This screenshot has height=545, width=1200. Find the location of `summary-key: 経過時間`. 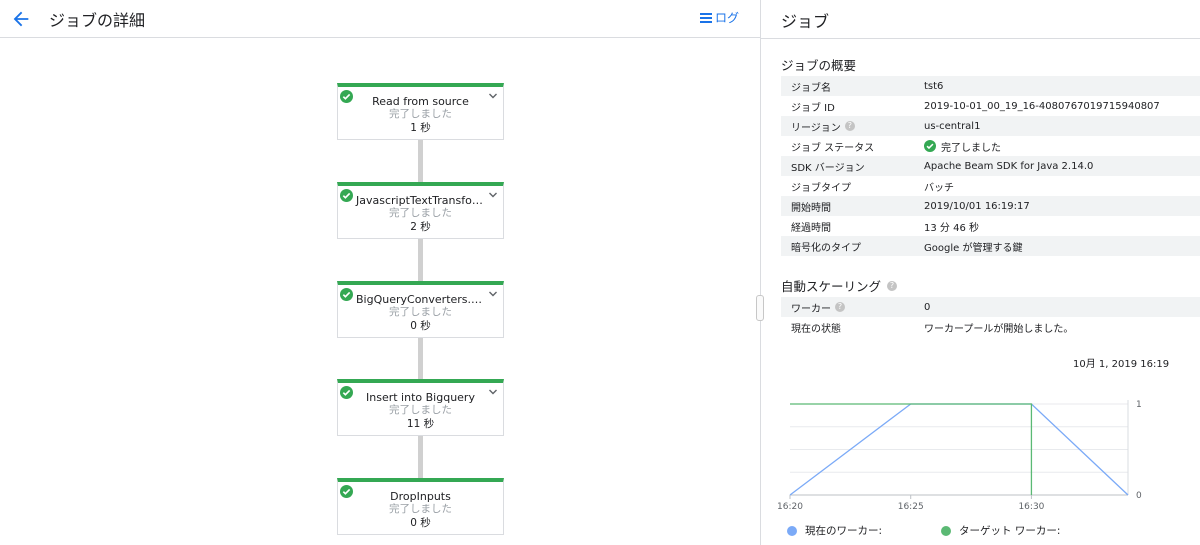

summary-key: 経過時間 is located at coordinates (811, 228).